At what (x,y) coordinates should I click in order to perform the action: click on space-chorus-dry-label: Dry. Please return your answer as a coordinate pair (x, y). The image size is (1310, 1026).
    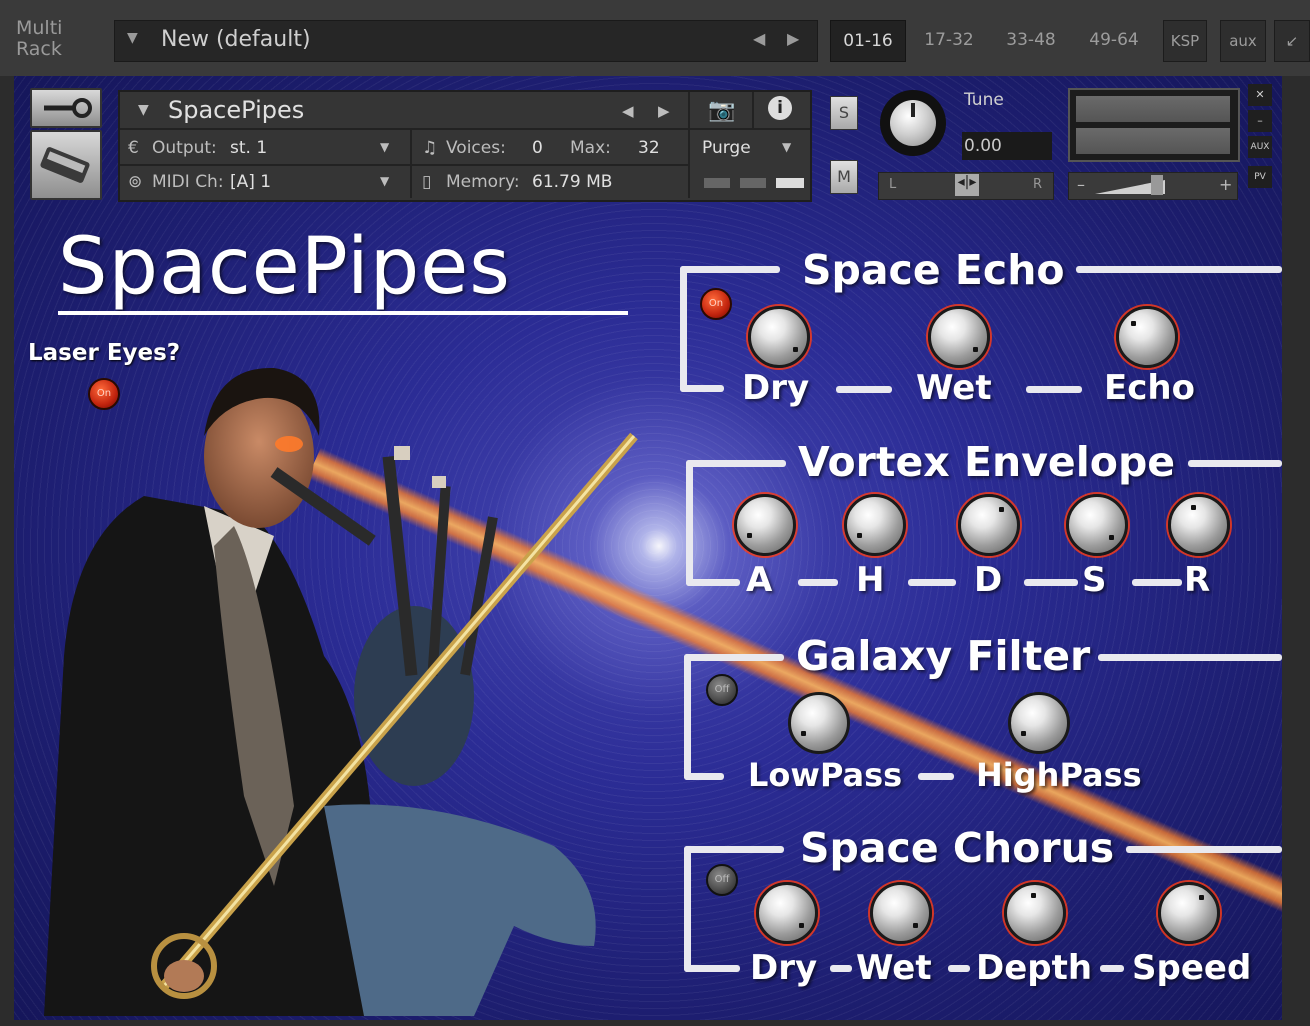
    Looking at the image, I should click on (784, 968).